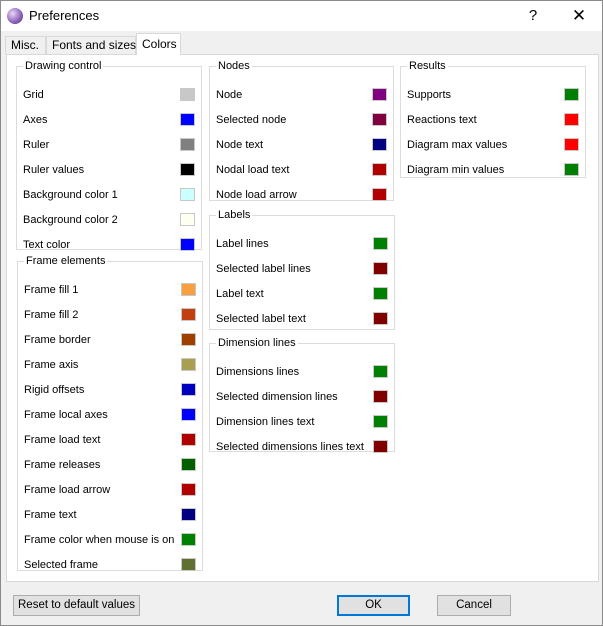 This screenshot has height=626, width=603. Describe the element at coordinates (109, 146) in the screenshot. I see `color-row: Ruler` at that location.